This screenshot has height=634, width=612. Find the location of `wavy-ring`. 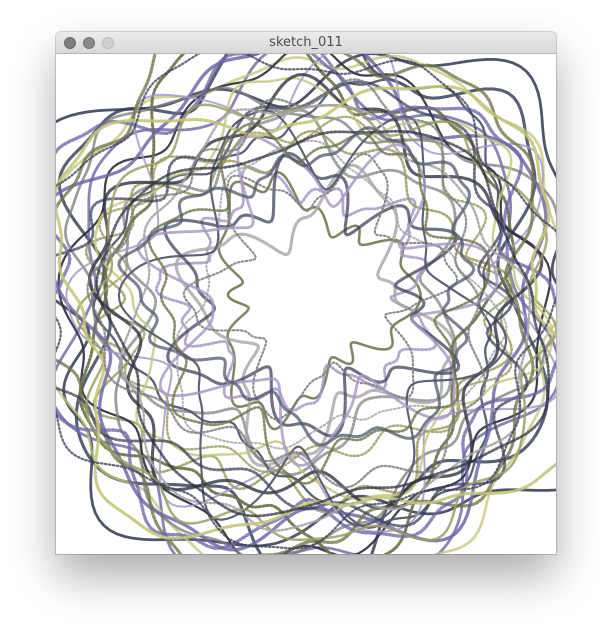

wavy-ring is located at coordinates (319, 301).